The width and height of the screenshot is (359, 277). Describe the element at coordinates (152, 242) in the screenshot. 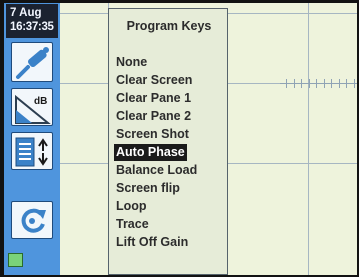

I see `menu-item-label: Lift Off Gain` at that location.